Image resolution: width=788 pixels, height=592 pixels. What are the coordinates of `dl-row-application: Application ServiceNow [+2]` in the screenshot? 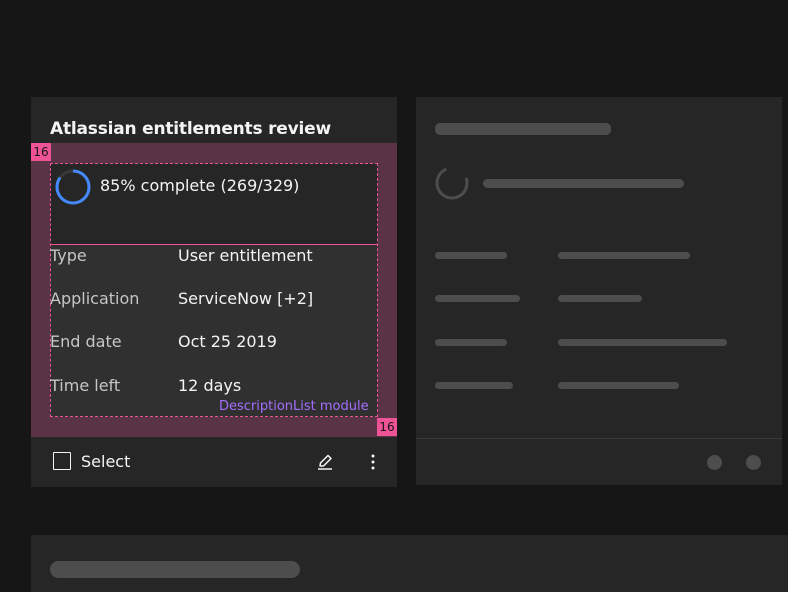 It's located at (213, 304).